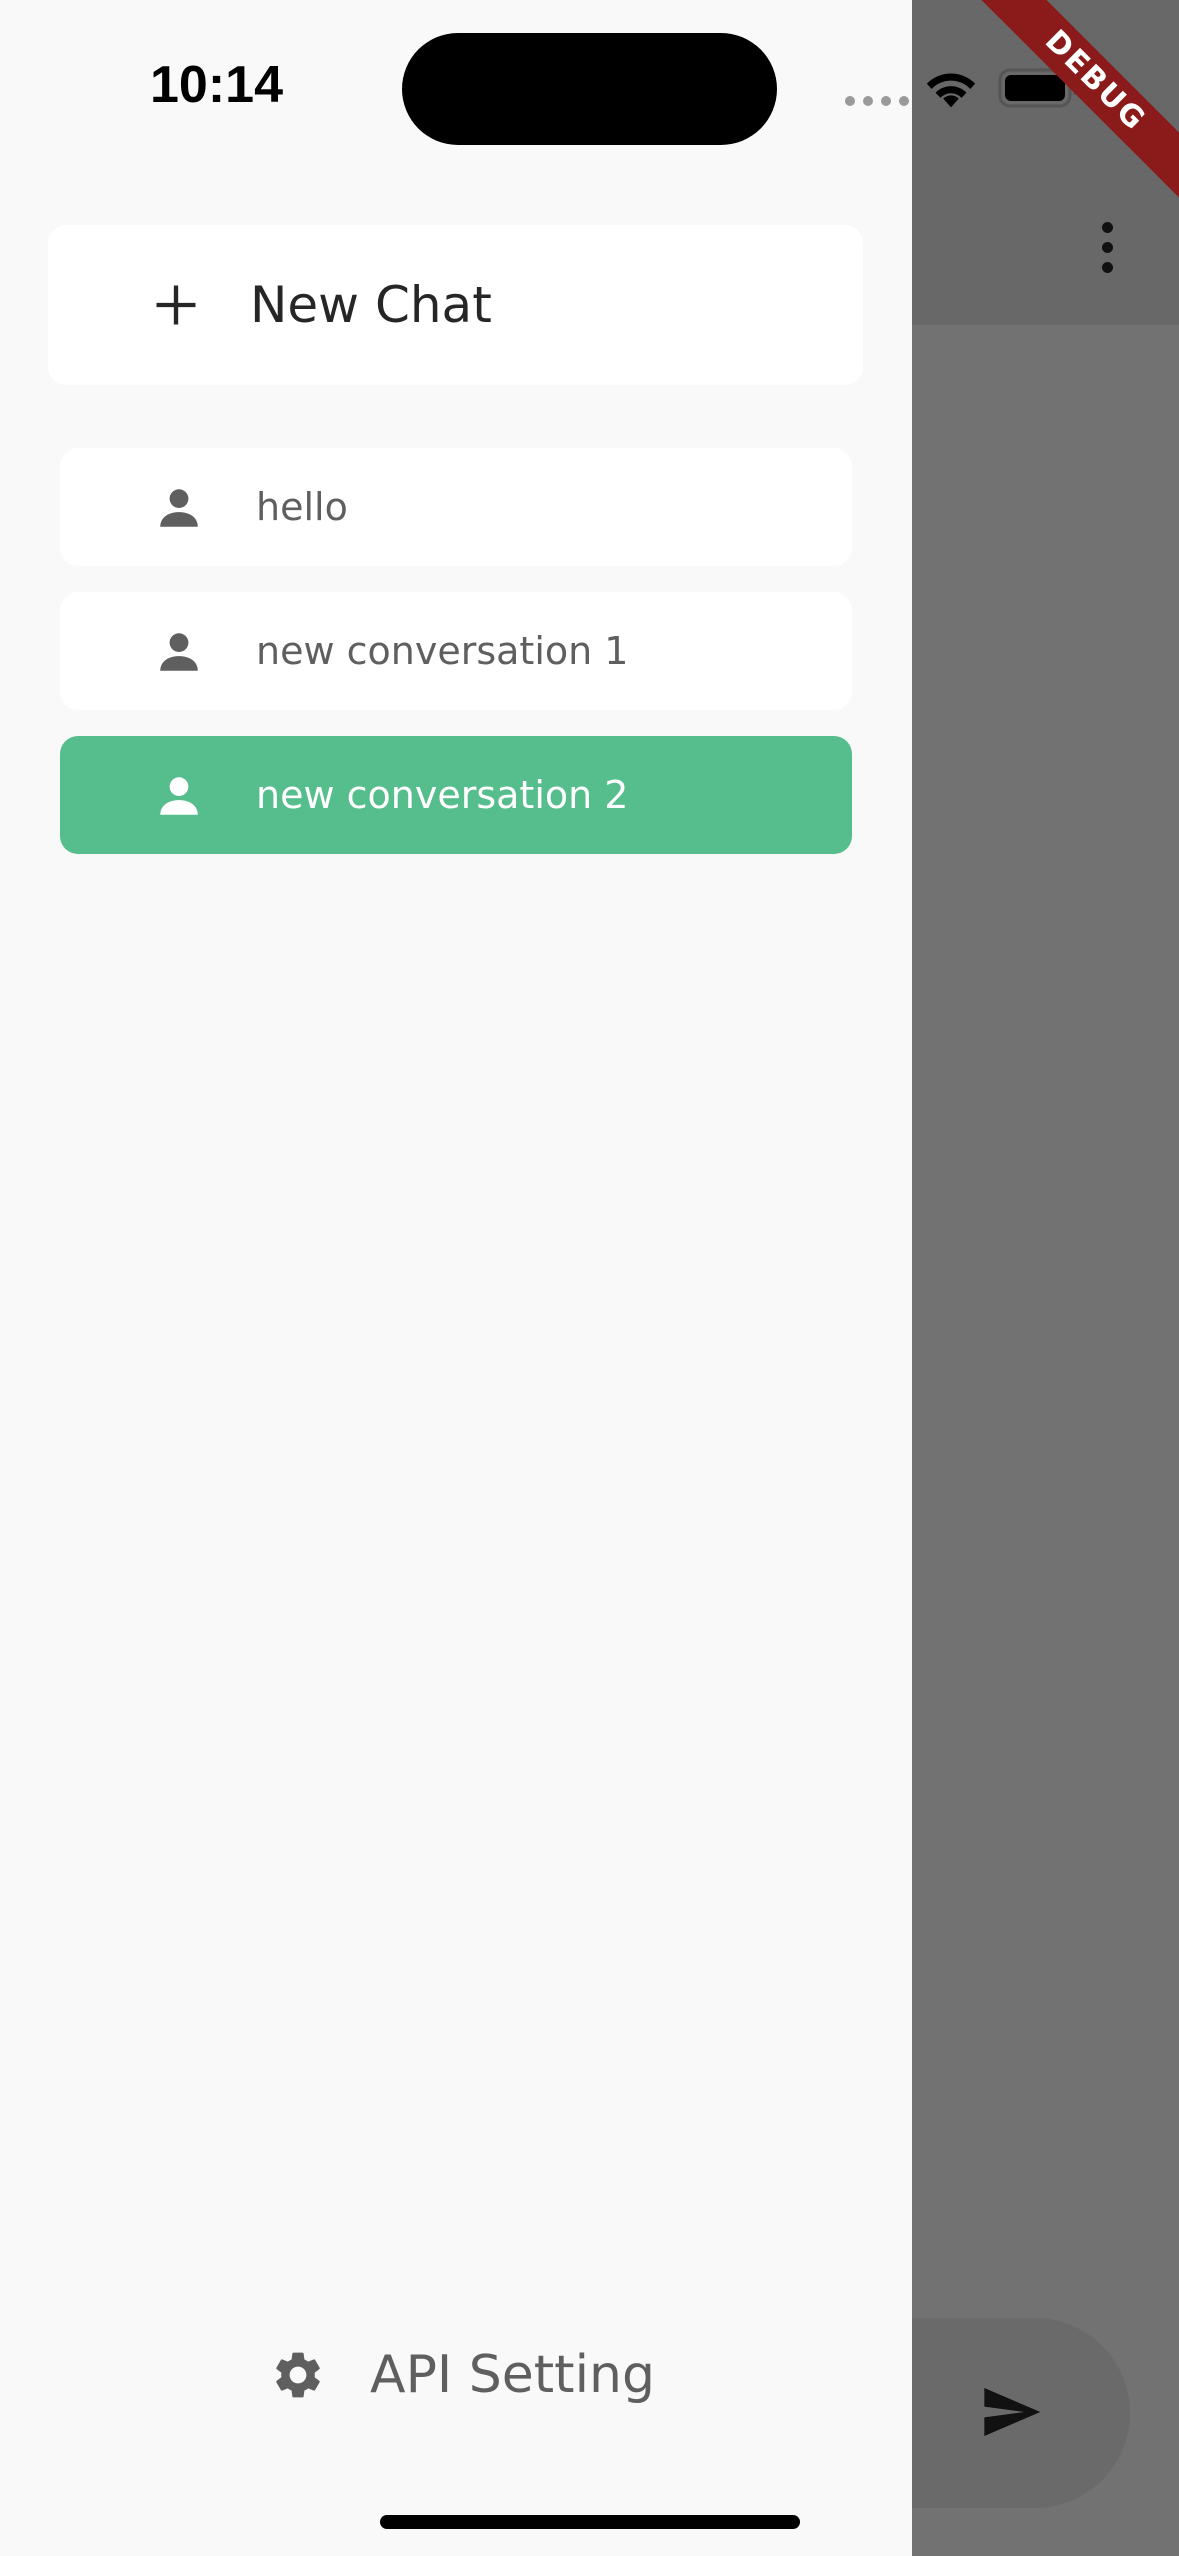  What do you see at coordinates (176, 305) in the screenshot?
I see `plus-icon` at bounding box center [176, 305].